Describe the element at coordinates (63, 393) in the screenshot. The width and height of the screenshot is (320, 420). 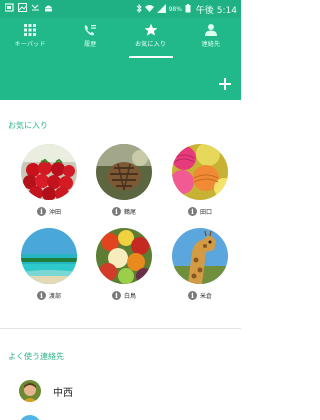
I see `contact-name: 中西` at that location.